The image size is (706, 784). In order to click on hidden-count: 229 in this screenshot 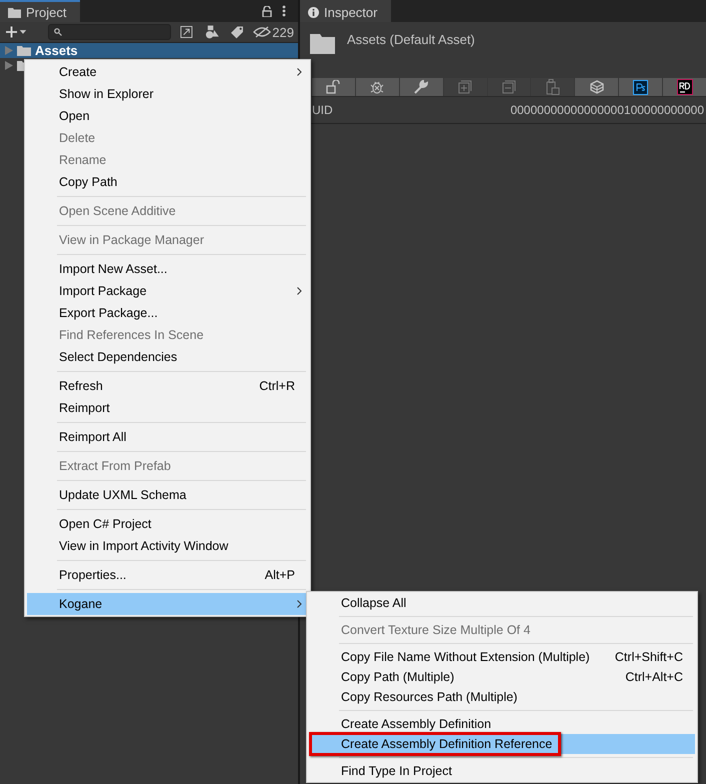, I will do `click(283, 32)`.